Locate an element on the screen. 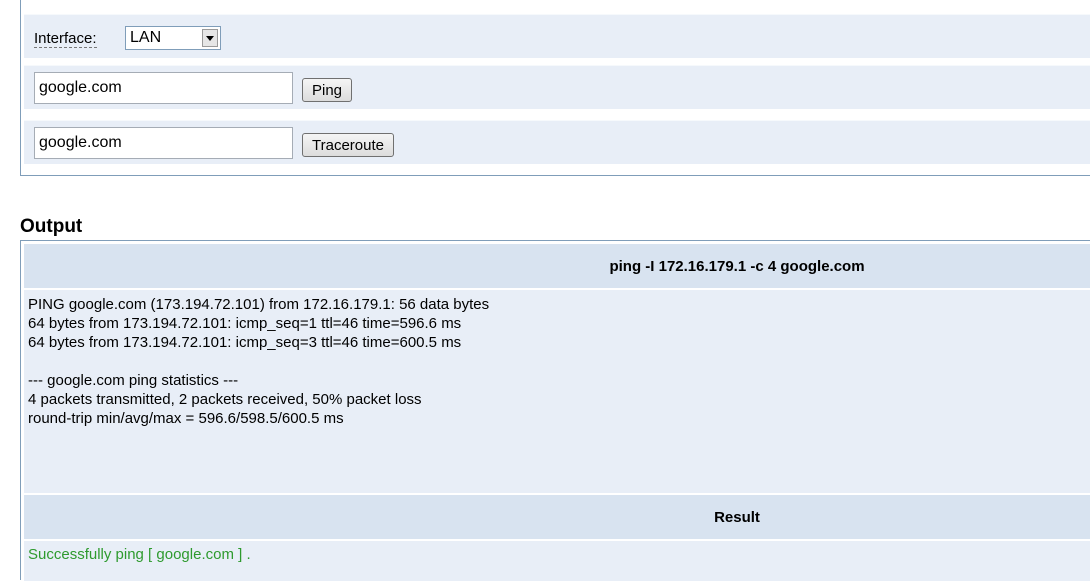 Image resolution: width=1090 pixels, height=581 pixels. interface-label: Interface: is located at coordinates (65, 39).